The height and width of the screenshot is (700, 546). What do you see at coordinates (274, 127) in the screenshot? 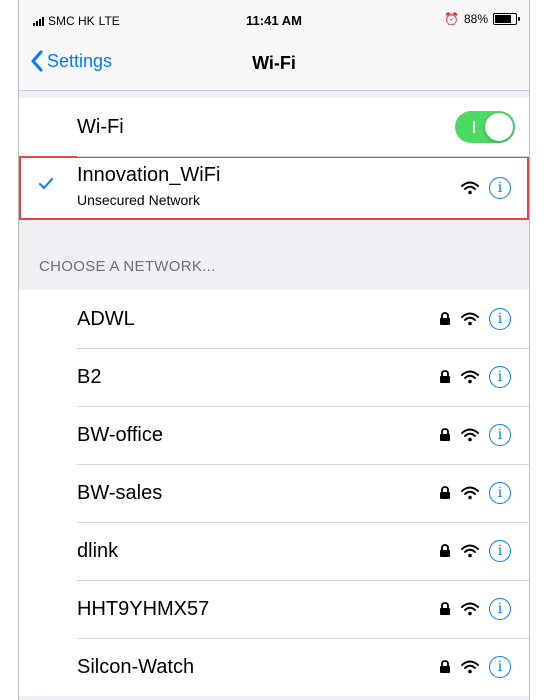
I see `wifi-toggle-row: Wi-Fi` at bounding box center [274, 127].